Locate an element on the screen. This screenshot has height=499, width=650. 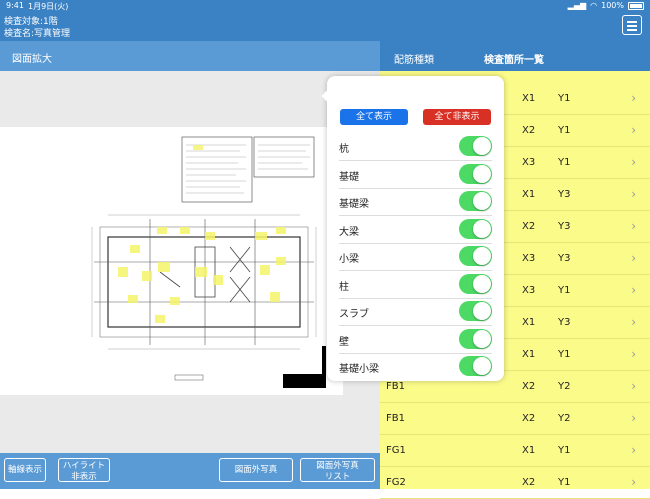
rebar-type-row: 基礎小梁 is located at coordinates (415, 367).